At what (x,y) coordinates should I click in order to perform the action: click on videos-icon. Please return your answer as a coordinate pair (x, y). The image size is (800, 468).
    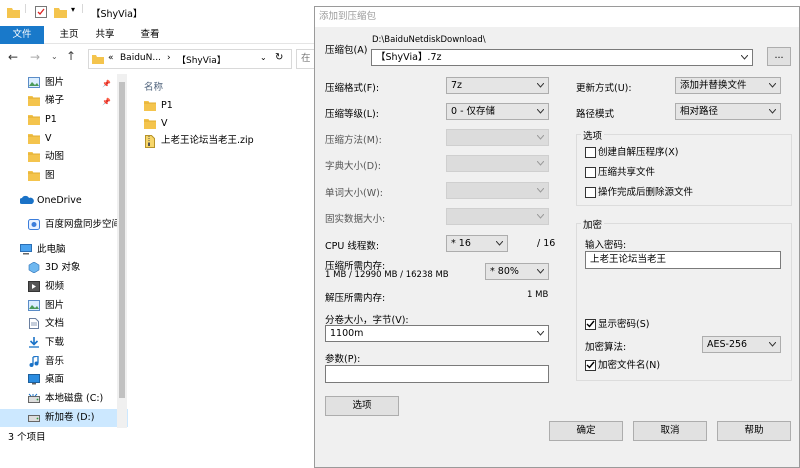
    Looking at the image, I should click on (34, 286).